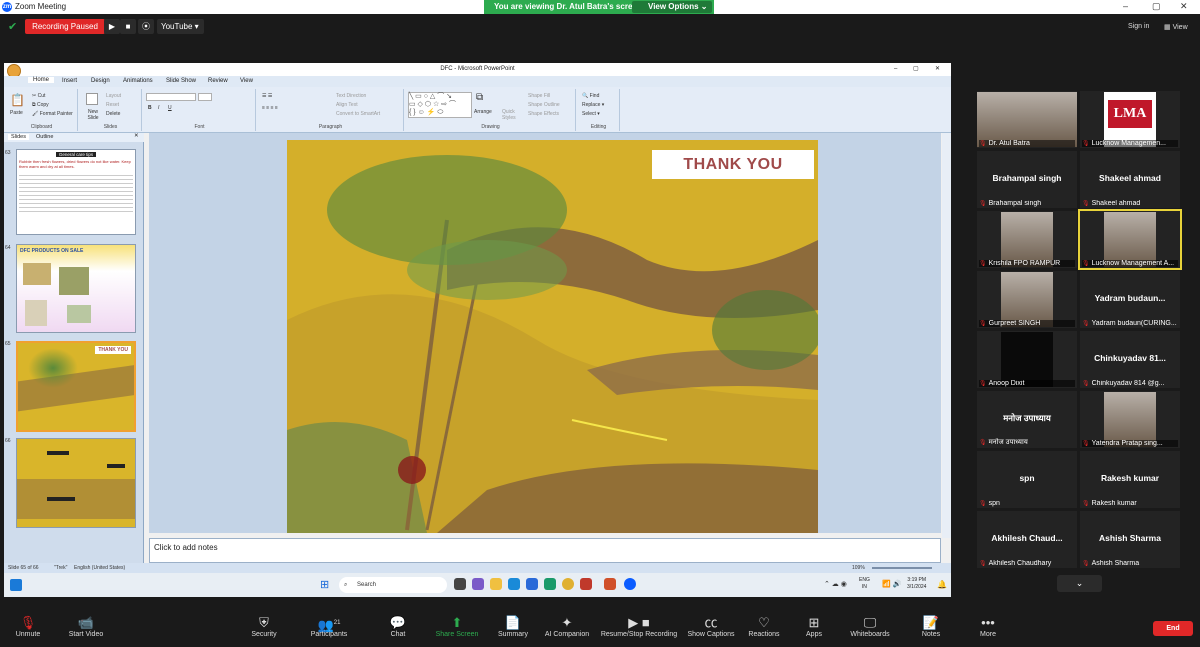 The image size is (1200, 647). Describe the element at coordinates (937, 69) in the screenshot. I see `pp-close-icon: ✕` at that location.